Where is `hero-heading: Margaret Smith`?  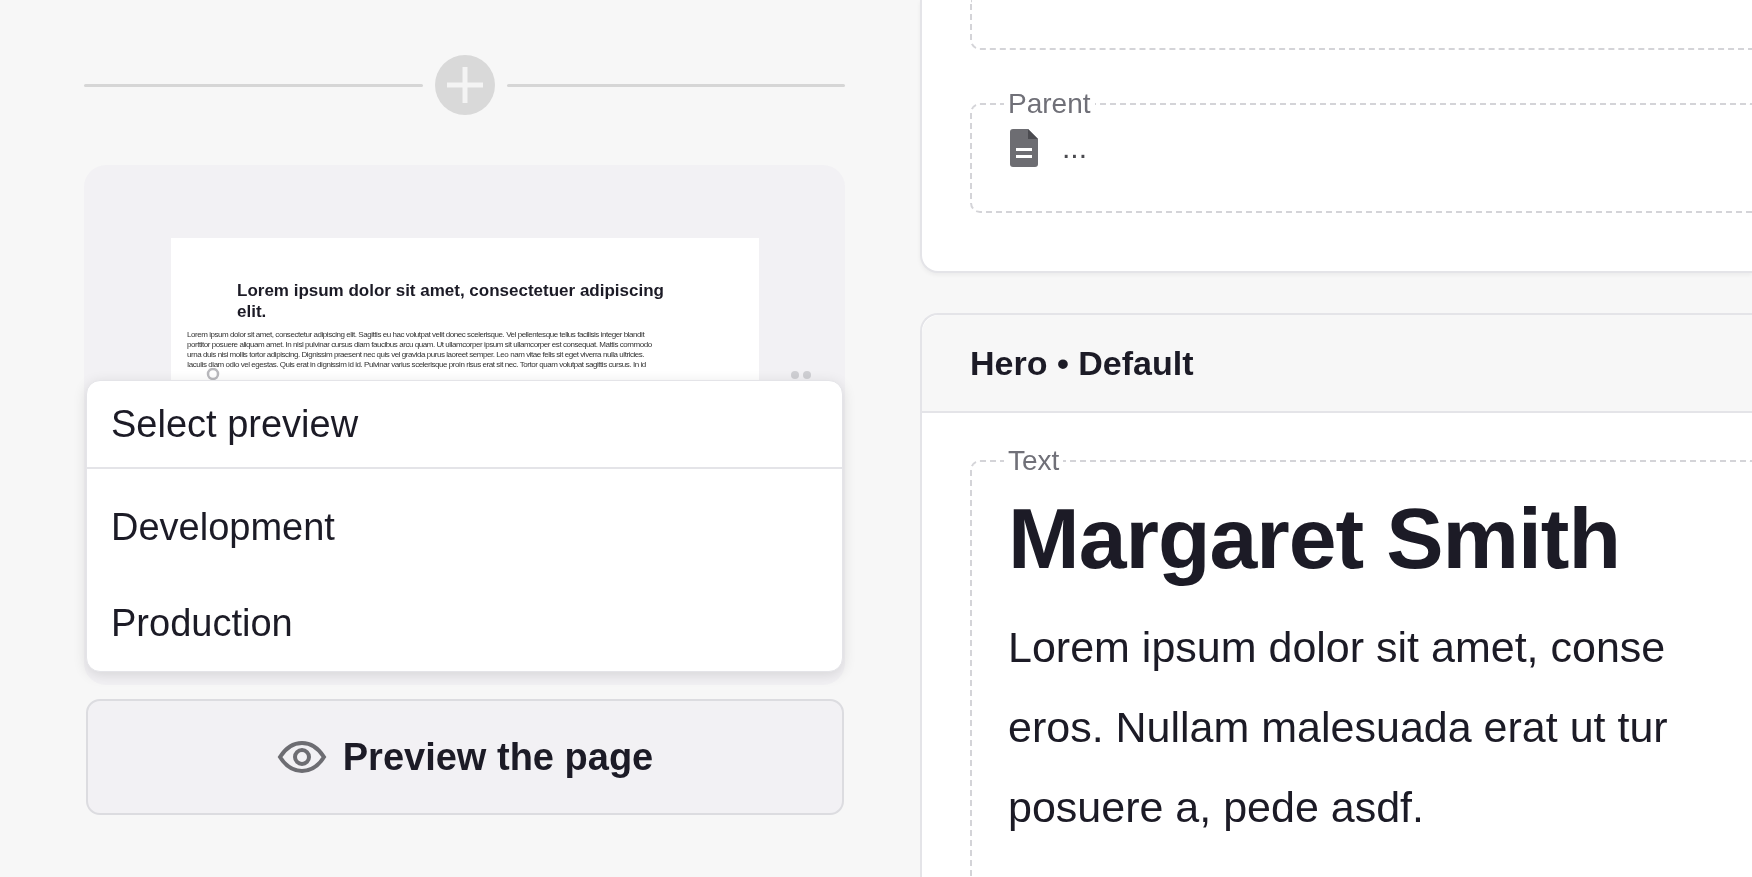
hero-heading: Margaret Smith is located at coordinates (1315, 538).